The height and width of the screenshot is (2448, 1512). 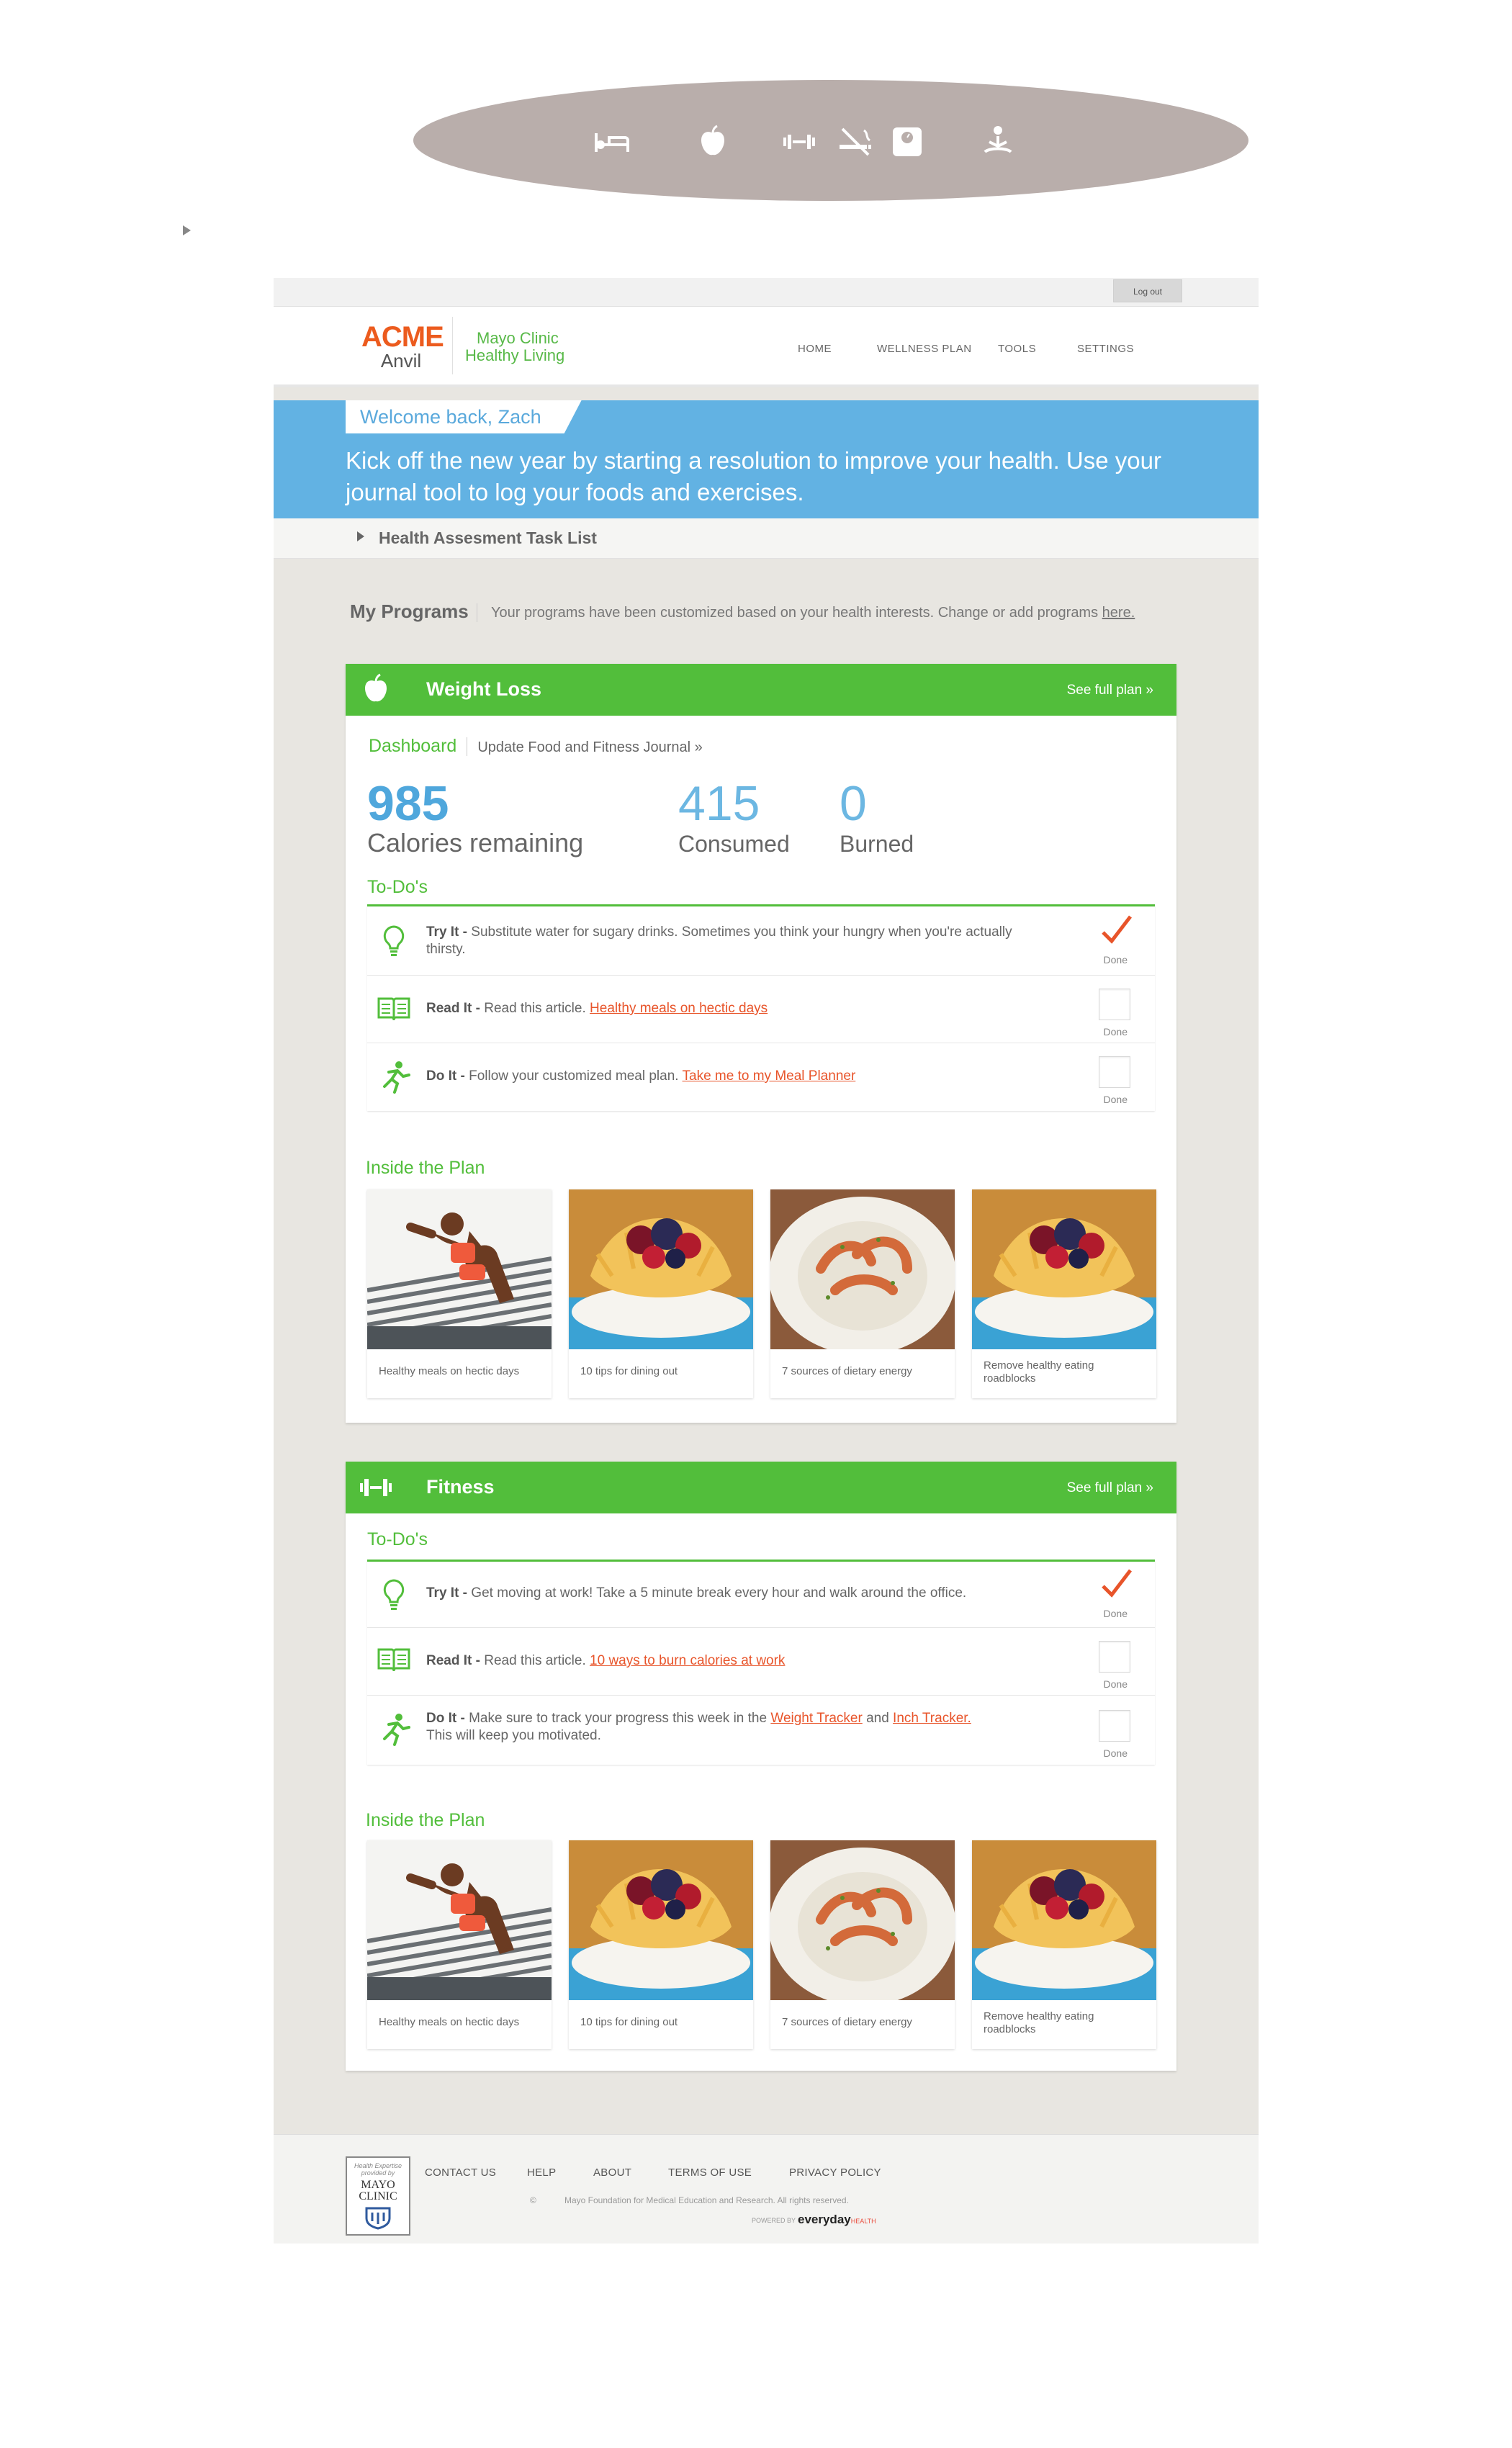 I want to click on weight-tracker-link: Weight Tracker, so click(x=816, y=1718).